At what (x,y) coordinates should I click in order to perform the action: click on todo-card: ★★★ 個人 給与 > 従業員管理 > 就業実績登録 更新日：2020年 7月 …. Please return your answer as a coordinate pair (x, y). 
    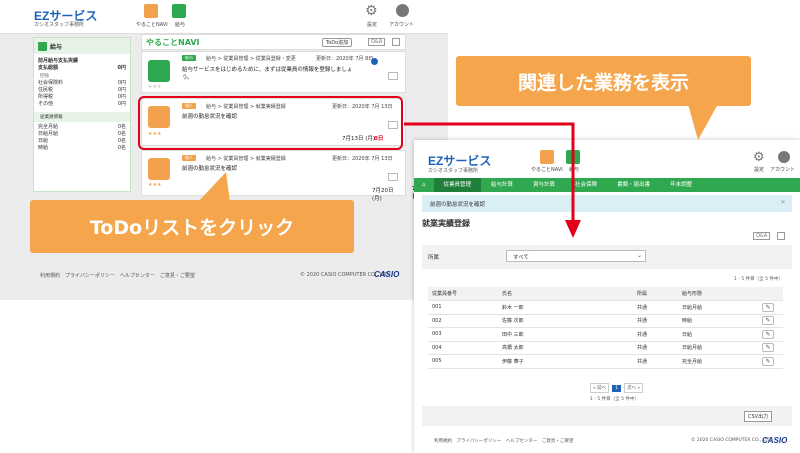
    Looking at the image, I should click on (279, 176).